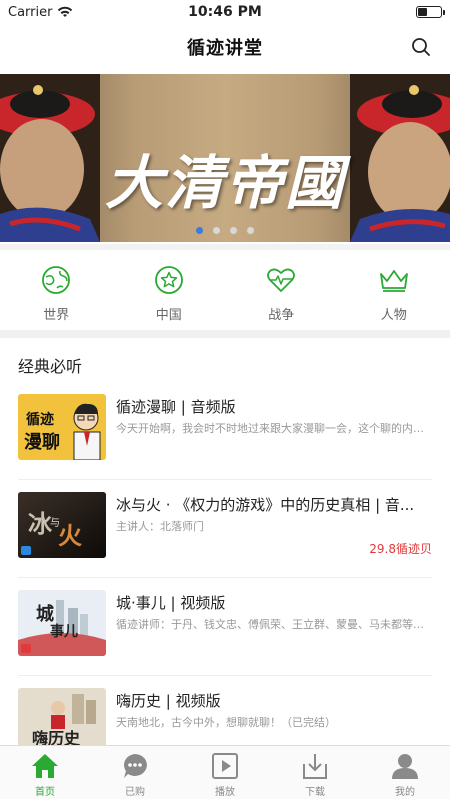 The height and width of the screenshot is (799, 450). What do you see at coordinates (30, 12) in the screenshot?
I see `carrier-label: Carrier` at bounding box center [30, 12].